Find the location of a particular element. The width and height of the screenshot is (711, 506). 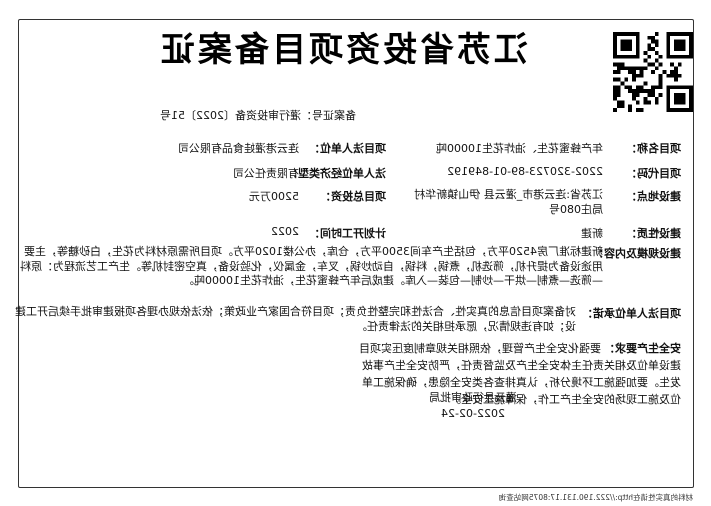

start-time-value: 2022 is located at coordinates (285, 231).